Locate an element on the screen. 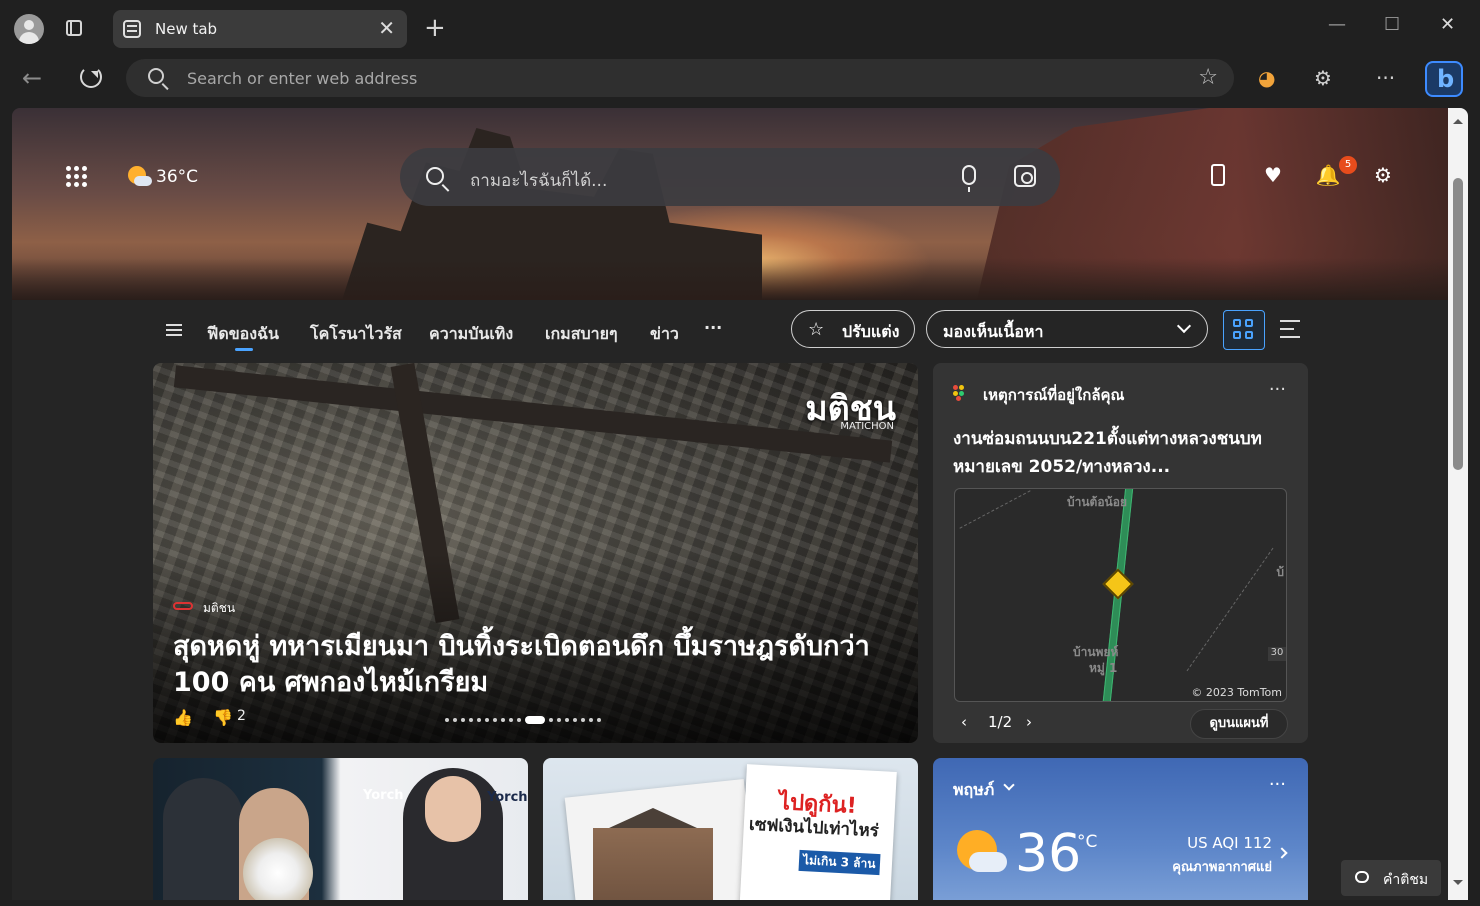  back-button: ← is located at coordinates (32, 78).